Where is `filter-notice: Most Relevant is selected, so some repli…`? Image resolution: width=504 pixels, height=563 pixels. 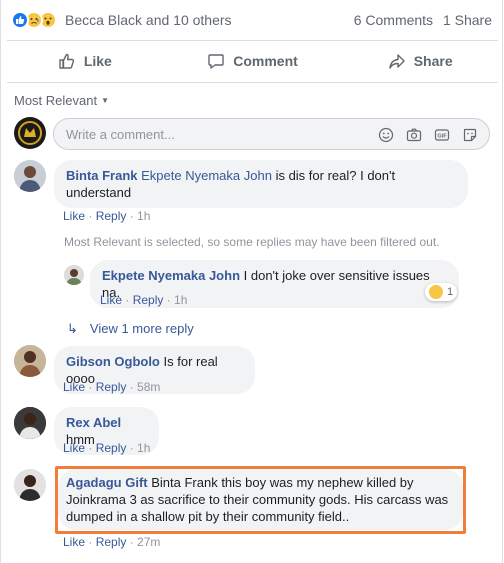 filter-notice: Most Relevant is selected, so some repli… is located at coordinates (252, 242).